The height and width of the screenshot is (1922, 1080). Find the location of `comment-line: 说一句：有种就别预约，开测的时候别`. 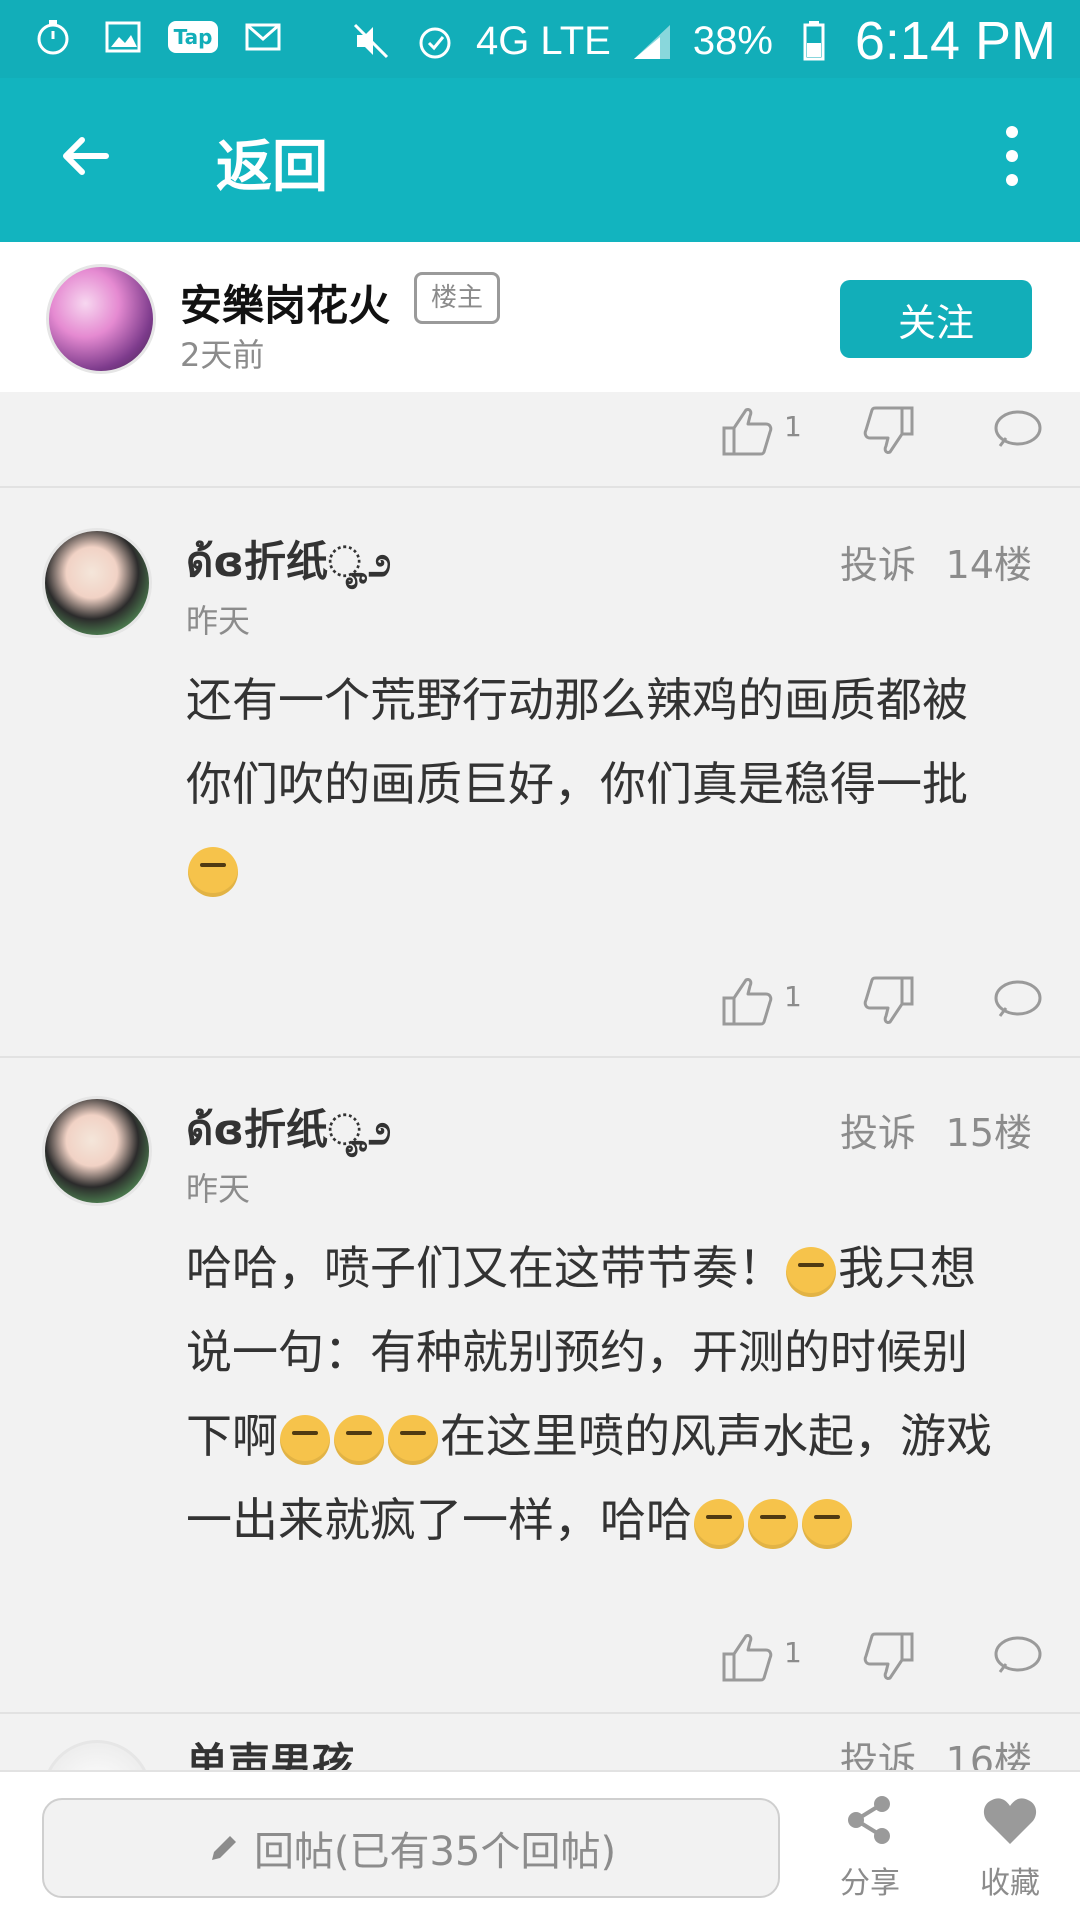

comment-line: 说一句：有种就别预约，开测的时候别 is located at coordinates (577, 1352).